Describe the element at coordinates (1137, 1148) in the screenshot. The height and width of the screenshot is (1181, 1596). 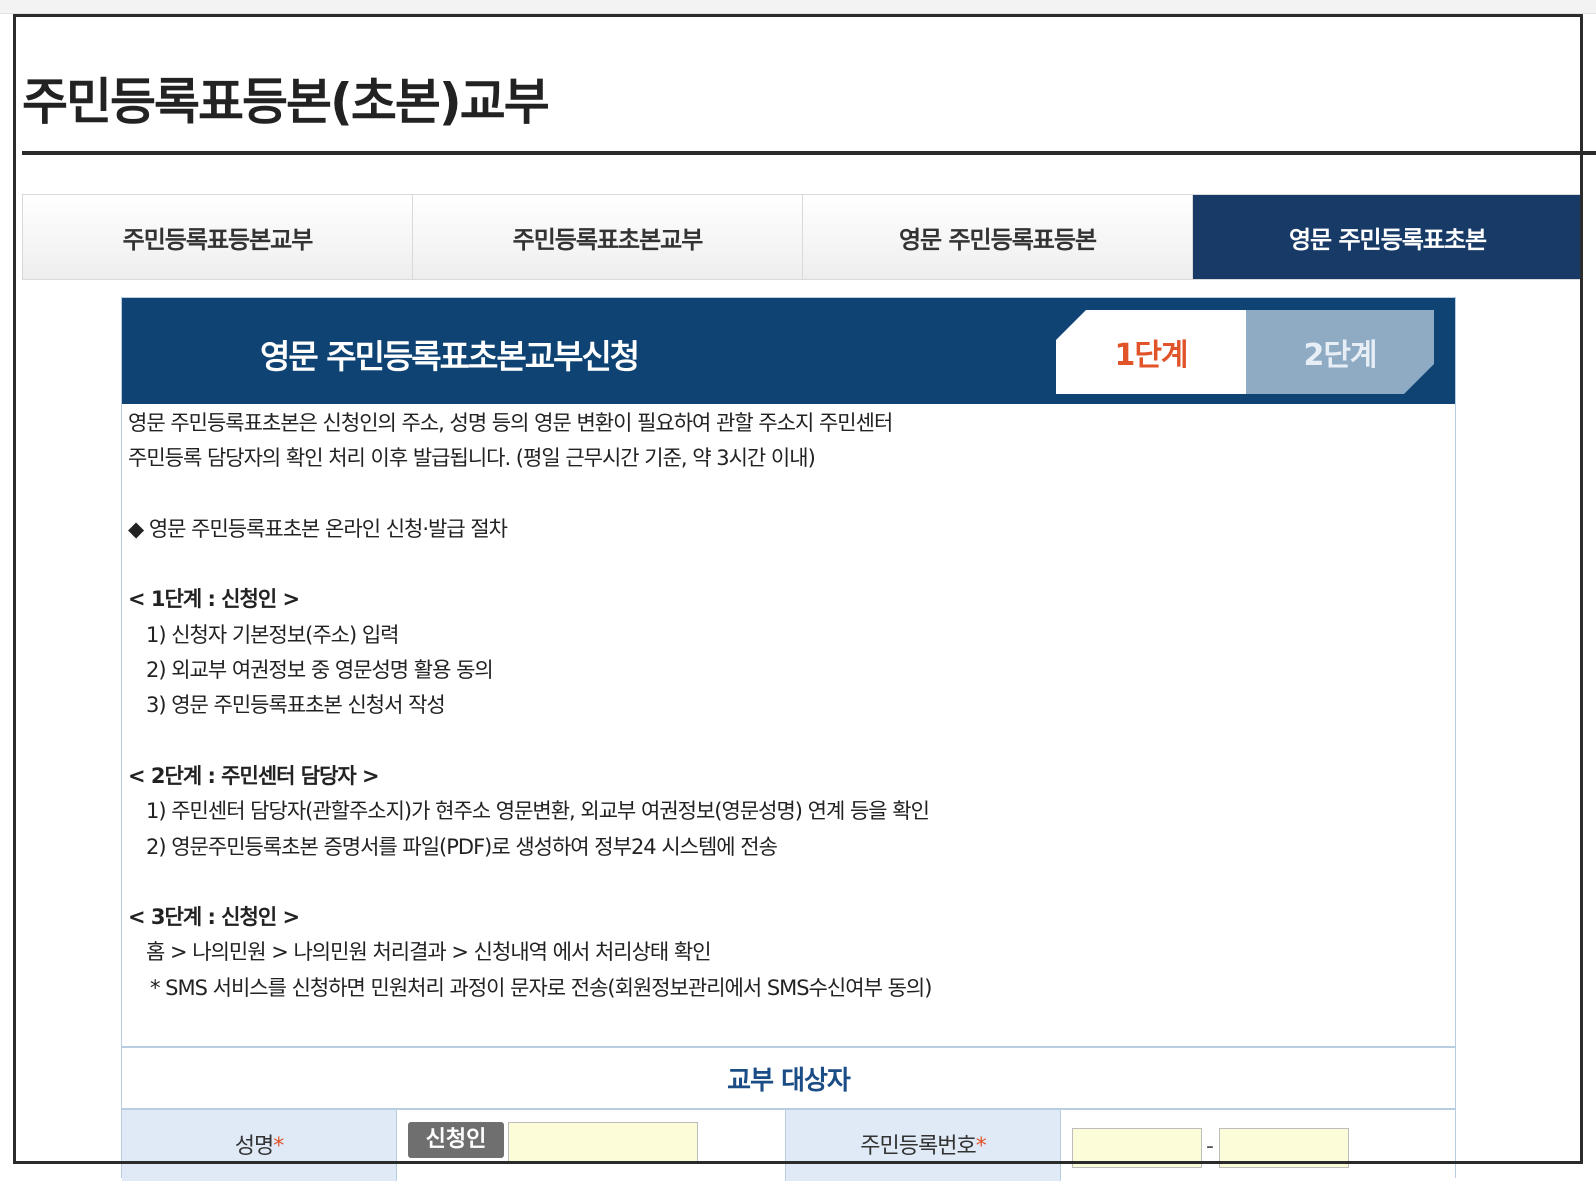
I see `rrn-front-input` at that location.